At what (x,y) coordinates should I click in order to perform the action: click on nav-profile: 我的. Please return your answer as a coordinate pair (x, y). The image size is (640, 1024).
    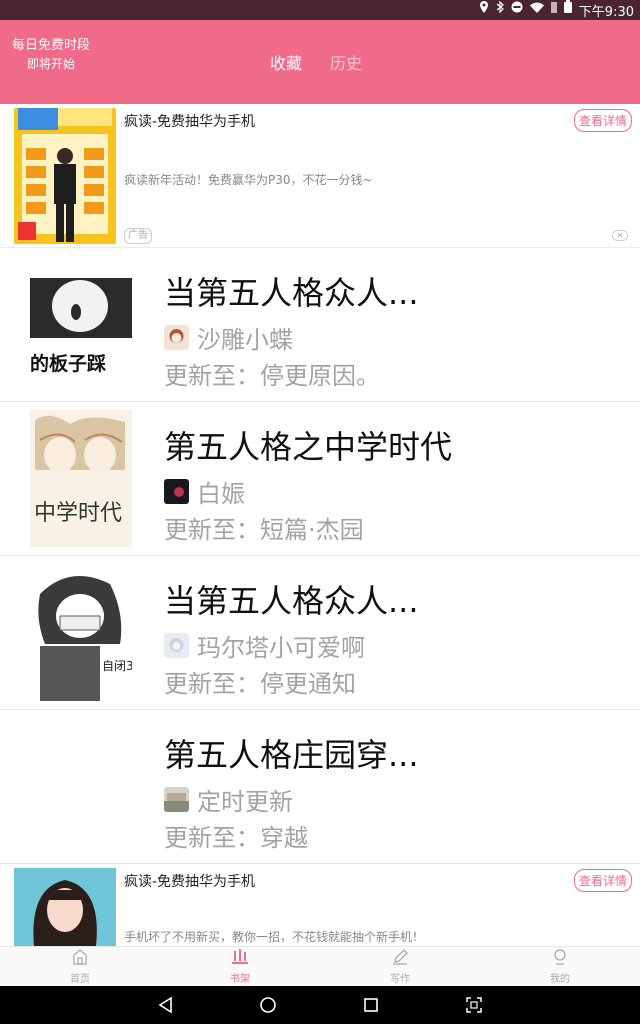
    Looking at the image, I should click on (560, 966).